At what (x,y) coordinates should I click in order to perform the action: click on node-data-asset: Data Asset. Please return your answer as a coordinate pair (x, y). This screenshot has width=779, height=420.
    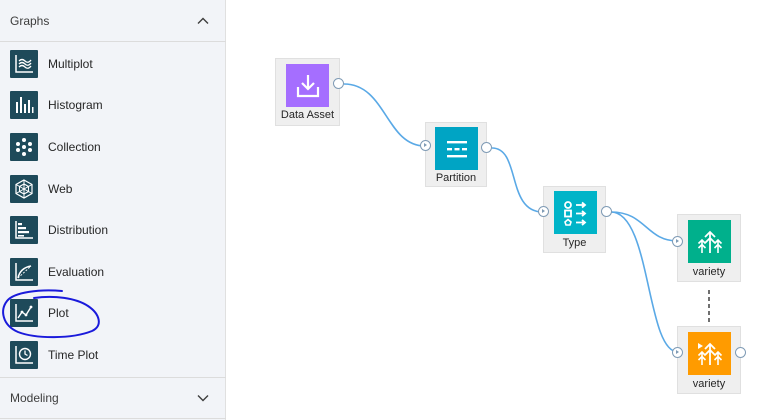
    Looking at the image, I should click on (307, 92).